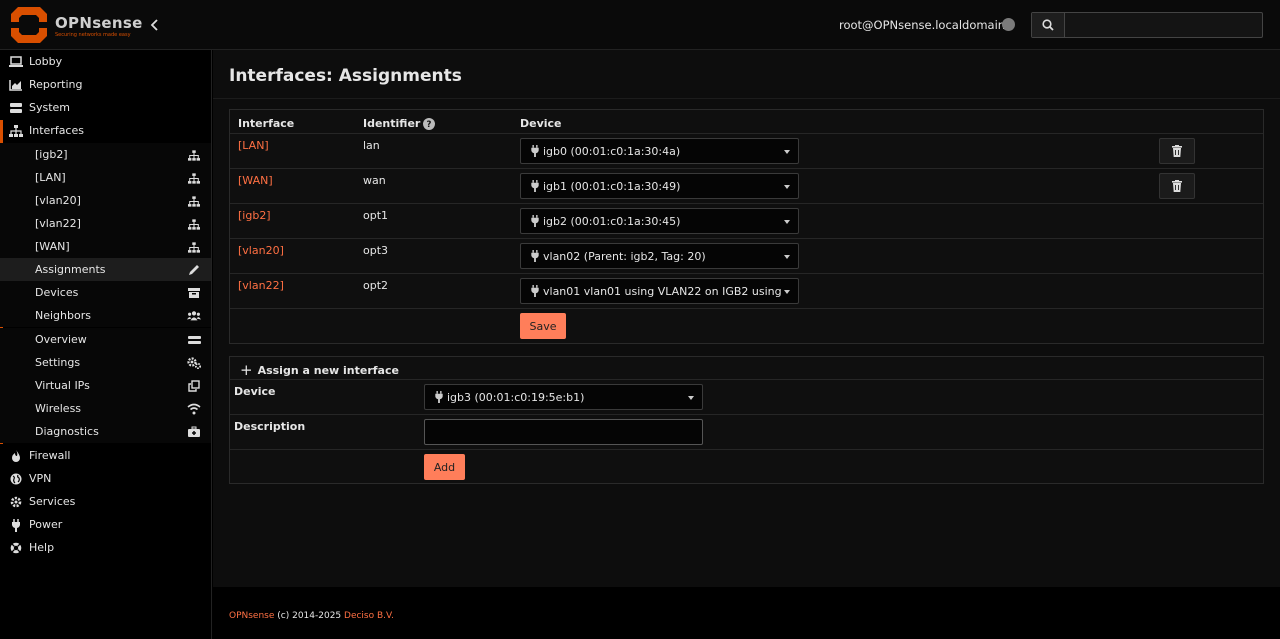  Describe the element at coordinates (1163, 25) in the screenshot. I see `search-input` at that location.